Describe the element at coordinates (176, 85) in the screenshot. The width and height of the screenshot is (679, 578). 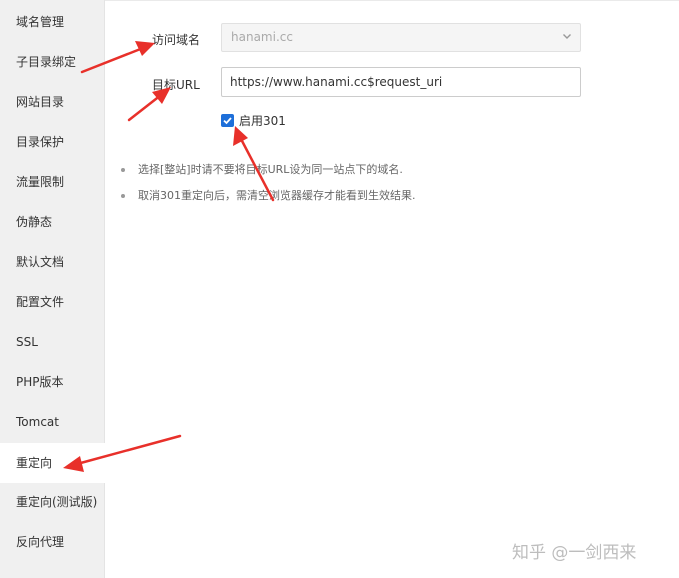
I see `target-url-label: 目标URL` at that location.